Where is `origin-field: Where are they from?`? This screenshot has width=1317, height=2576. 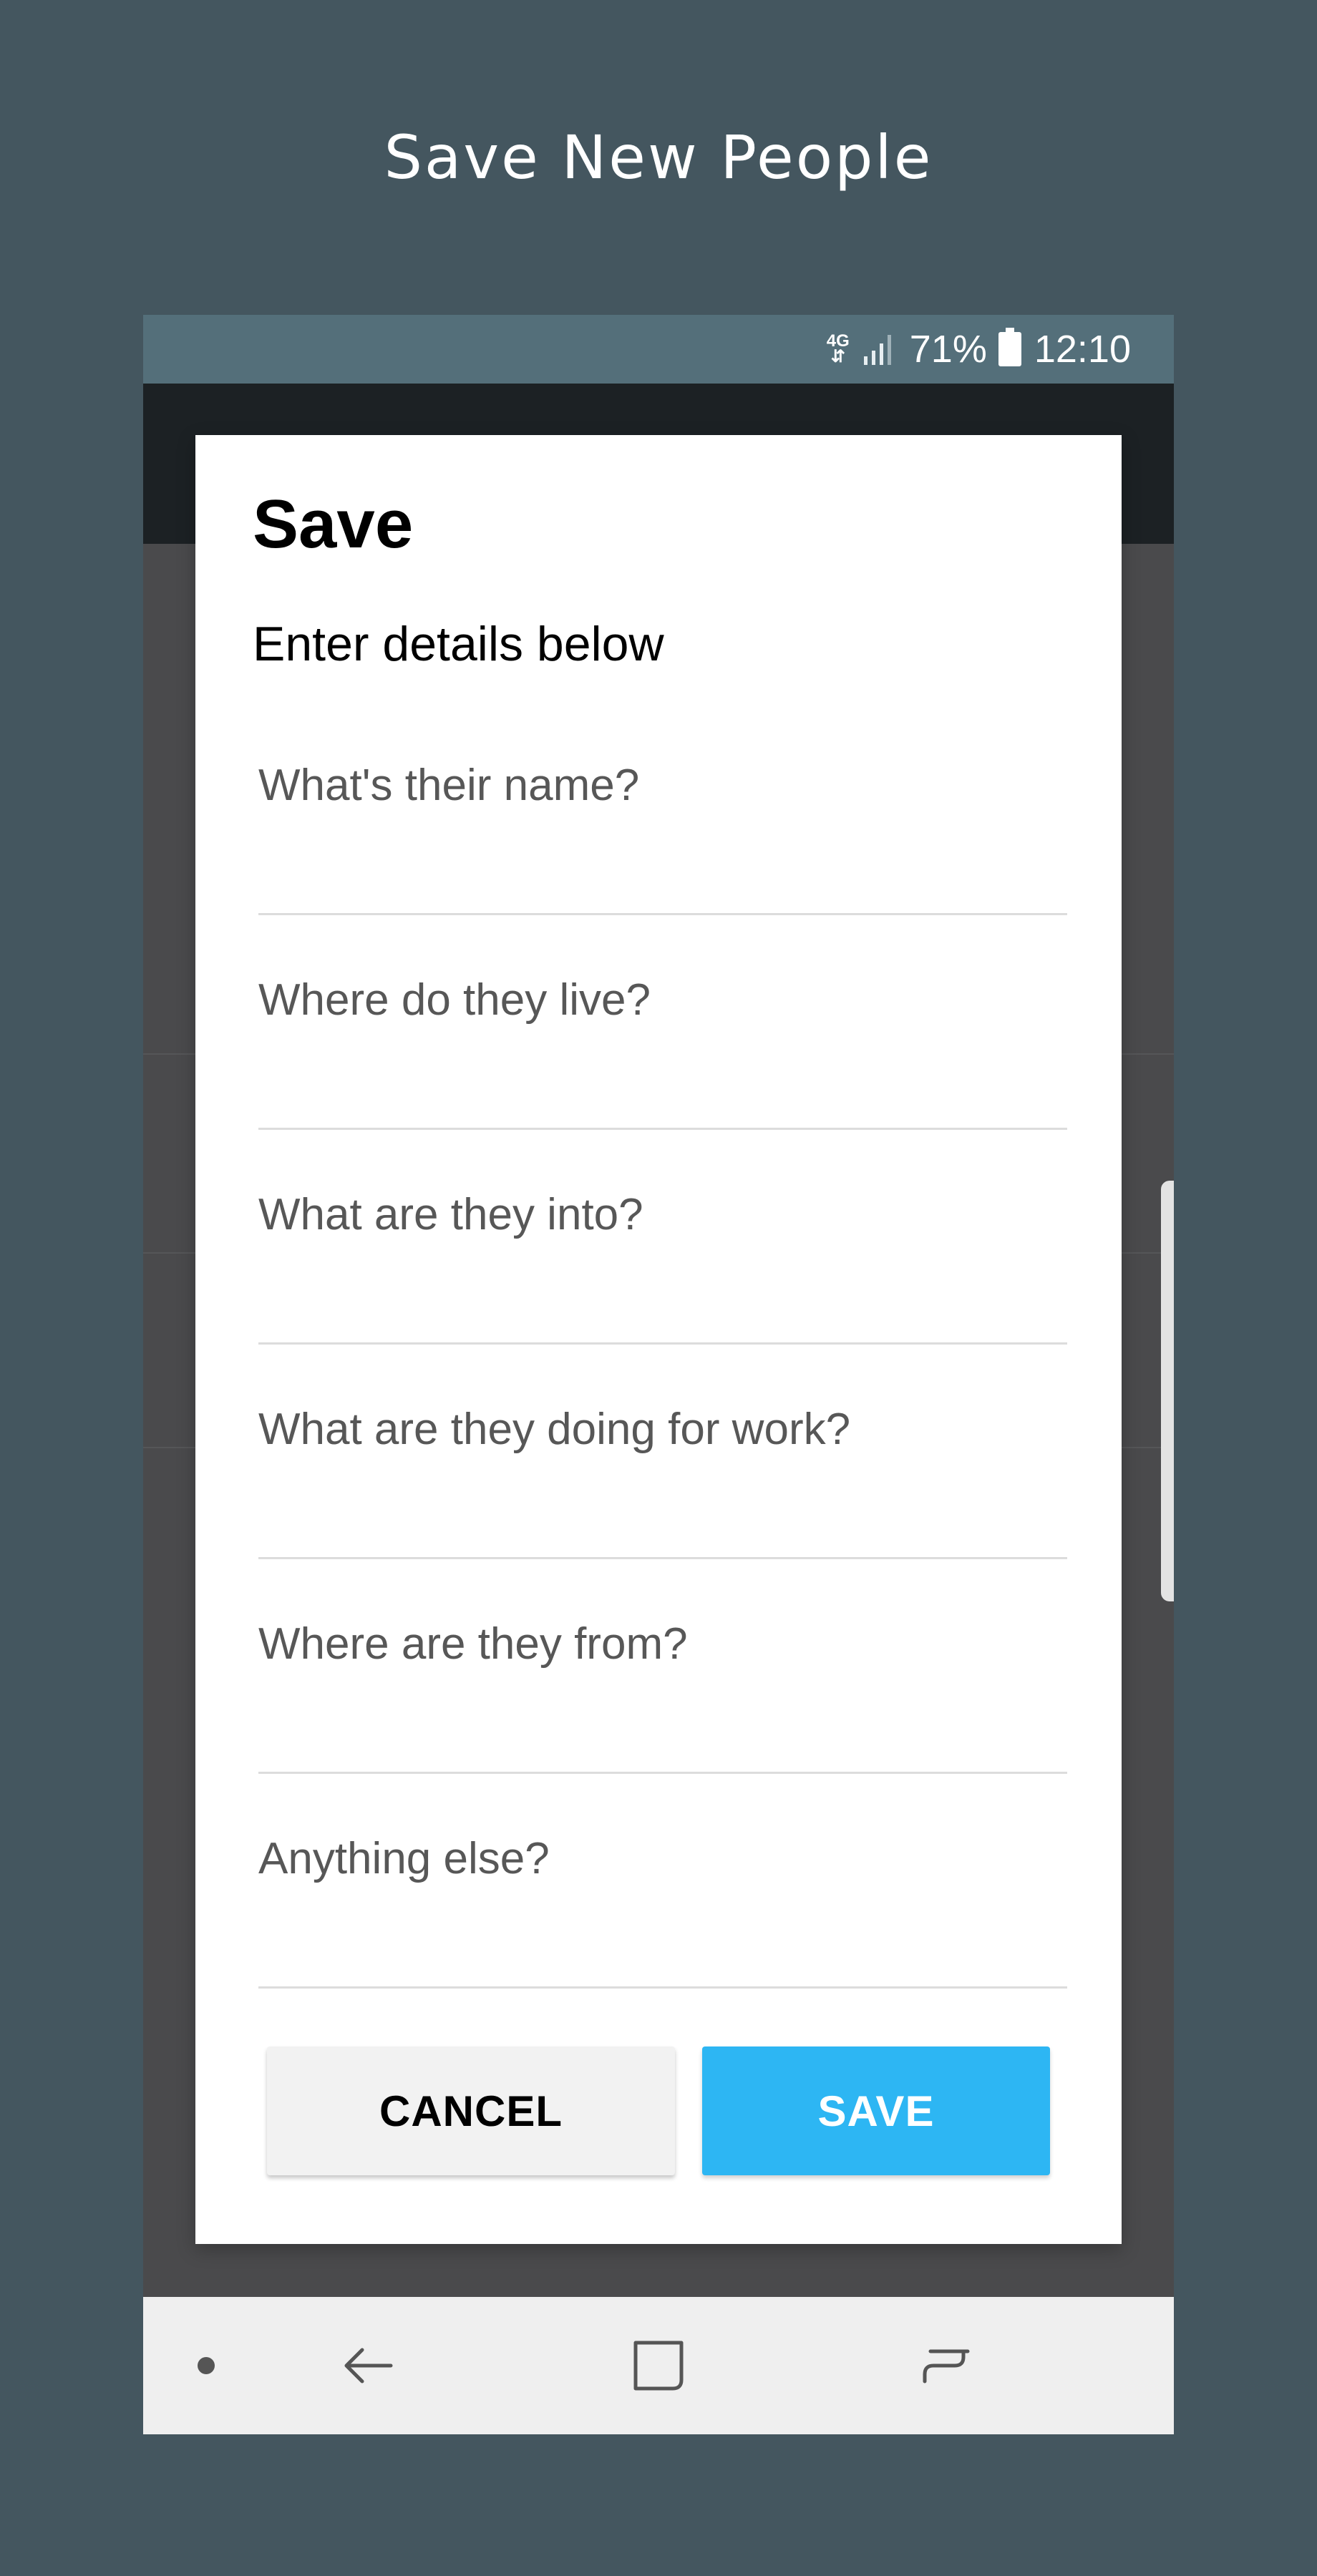 origin-field: Where are they from? is located at coordinates (662, 1698).